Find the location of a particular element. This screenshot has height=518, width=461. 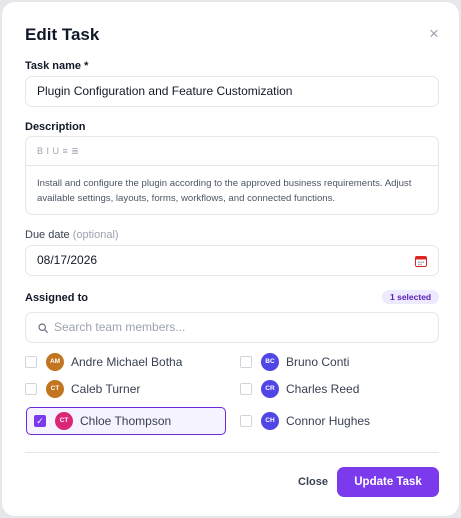

avatar: BC is located at coordinates (270, 362).